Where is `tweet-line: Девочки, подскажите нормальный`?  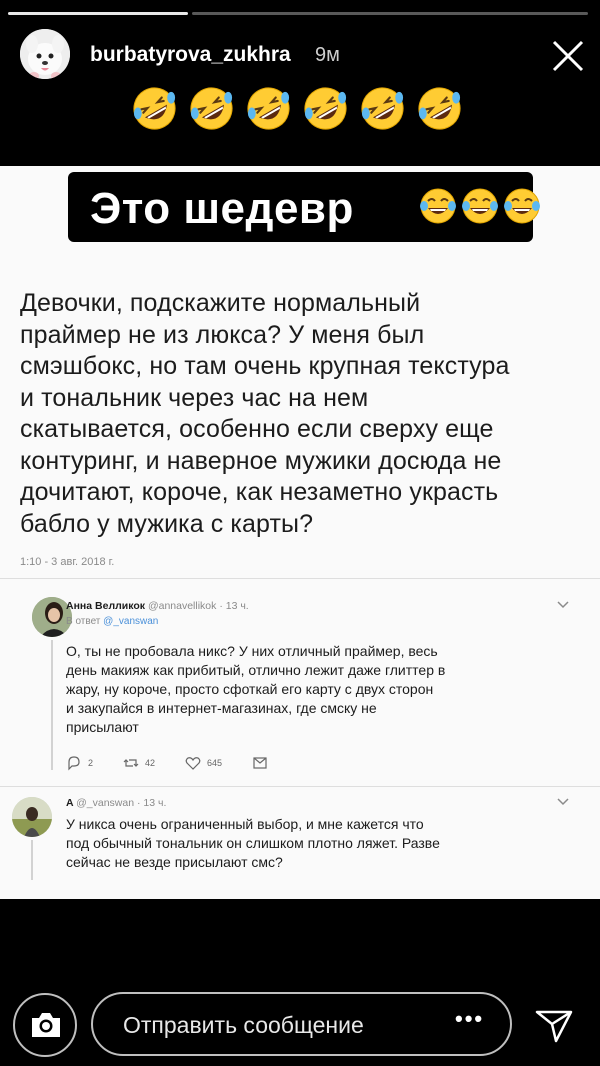
tweet-line: Девочки, подскажите нормальный is located at coordinates (220, 303).